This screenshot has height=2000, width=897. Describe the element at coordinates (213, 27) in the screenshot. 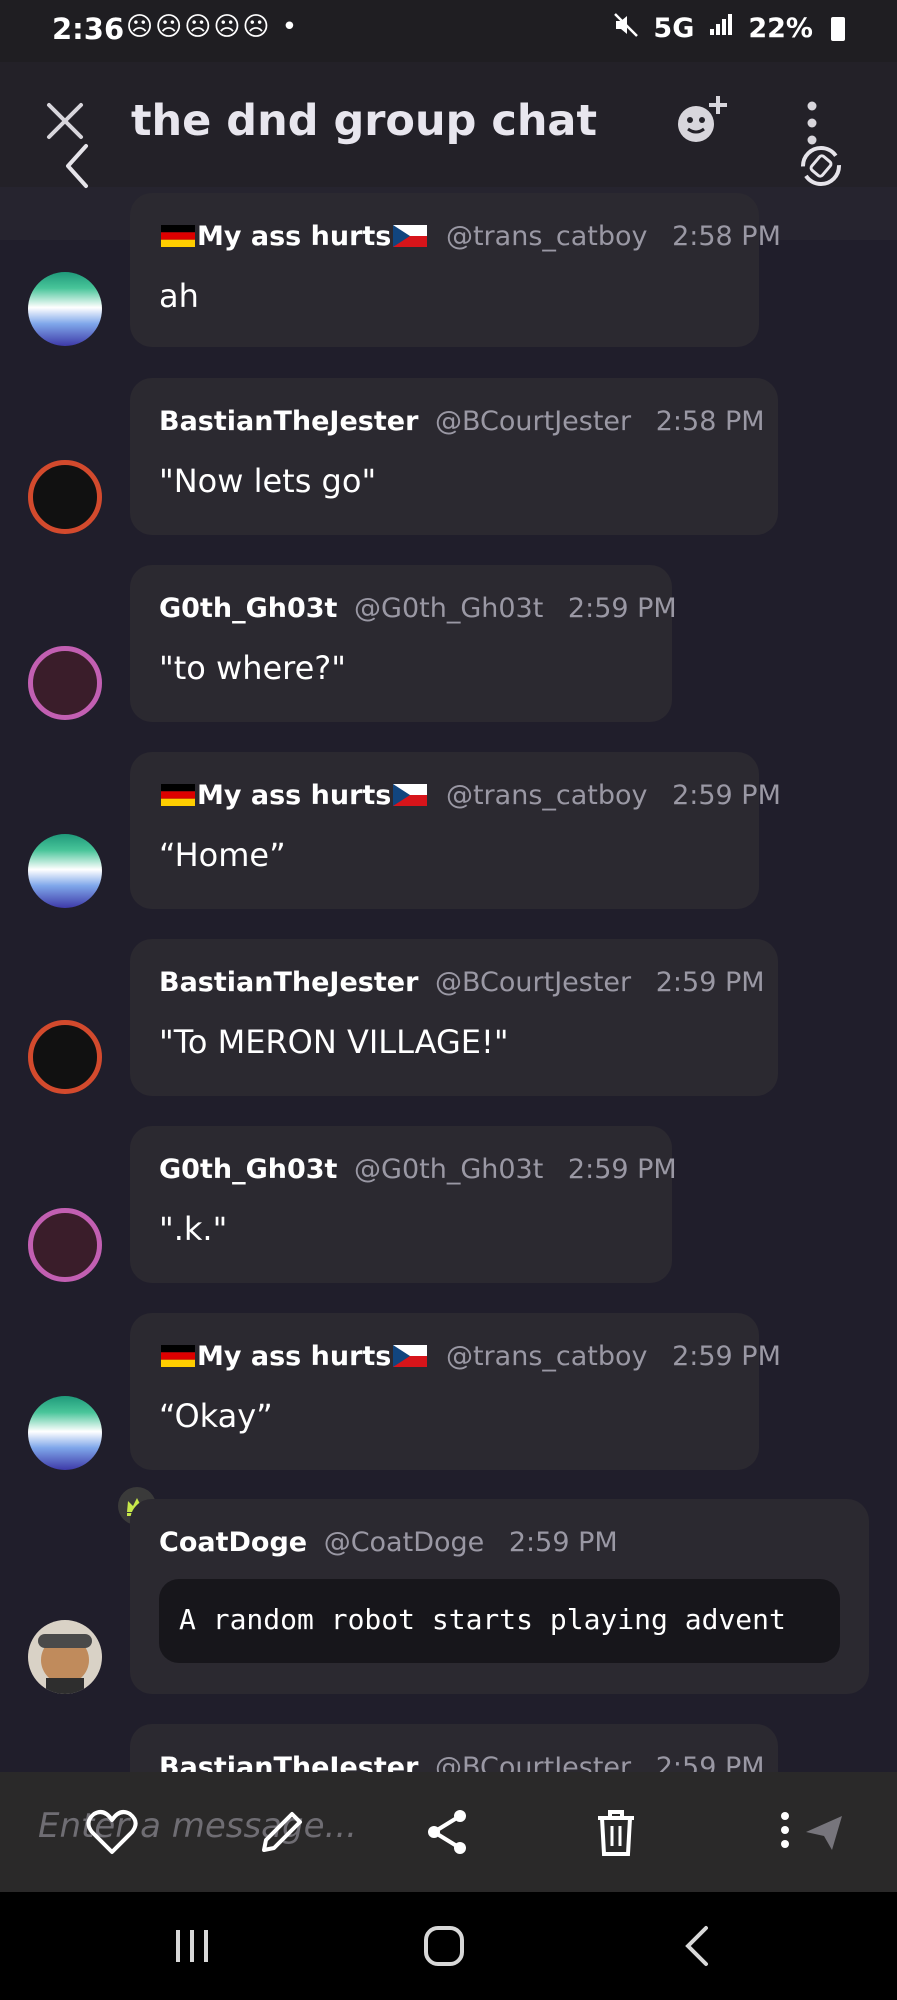

I see `notification-icons: ☹☹☹☹☹ •` at that location.